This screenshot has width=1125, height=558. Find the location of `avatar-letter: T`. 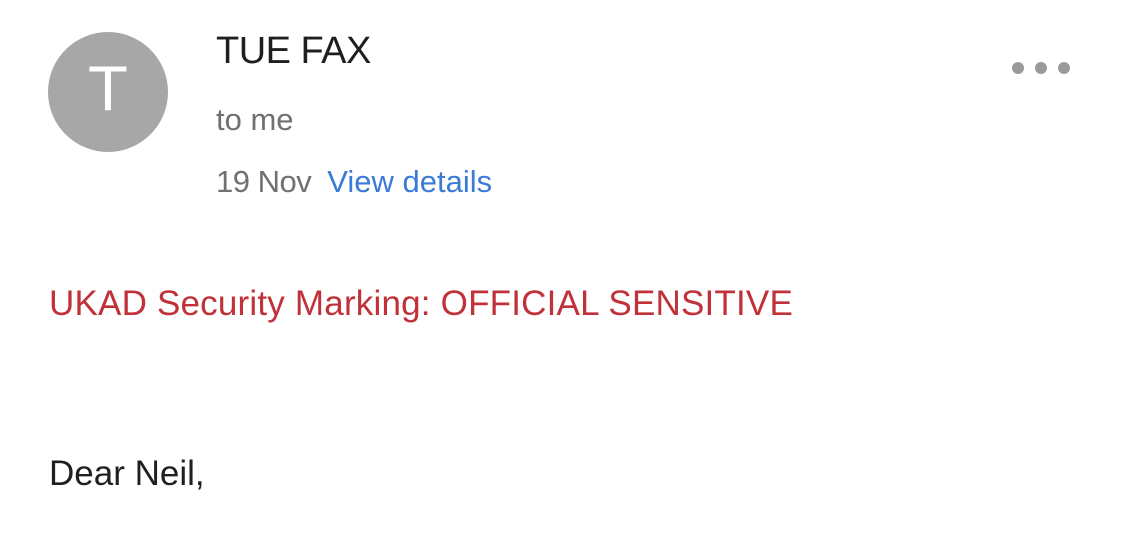

avatar-letter: T is located at coordinates (108, 90).